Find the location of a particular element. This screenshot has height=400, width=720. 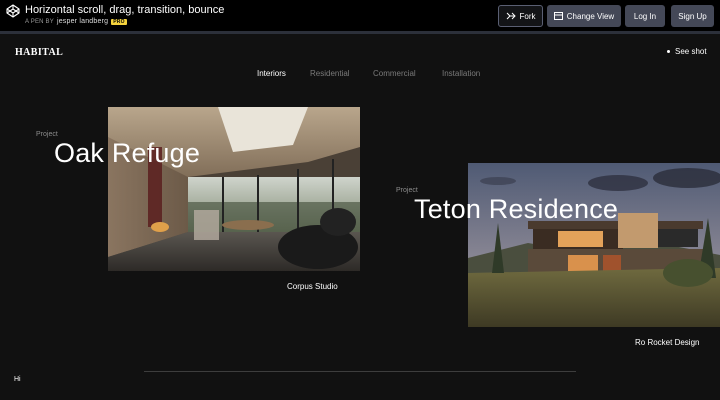

nav-item-residential: Residential is located at coordinates (330, 73).